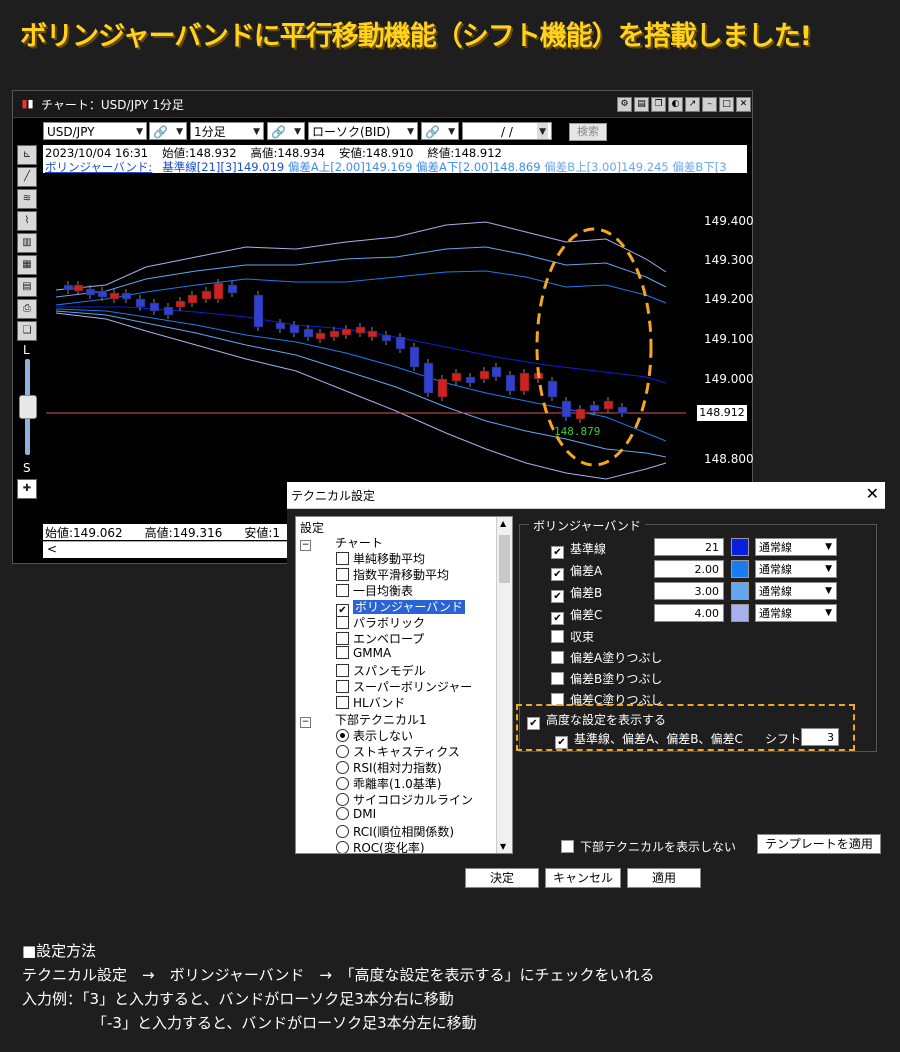 The image size is (900, 1052). I want to click on tree-chart-item: パラボリック, so click(380, 622).